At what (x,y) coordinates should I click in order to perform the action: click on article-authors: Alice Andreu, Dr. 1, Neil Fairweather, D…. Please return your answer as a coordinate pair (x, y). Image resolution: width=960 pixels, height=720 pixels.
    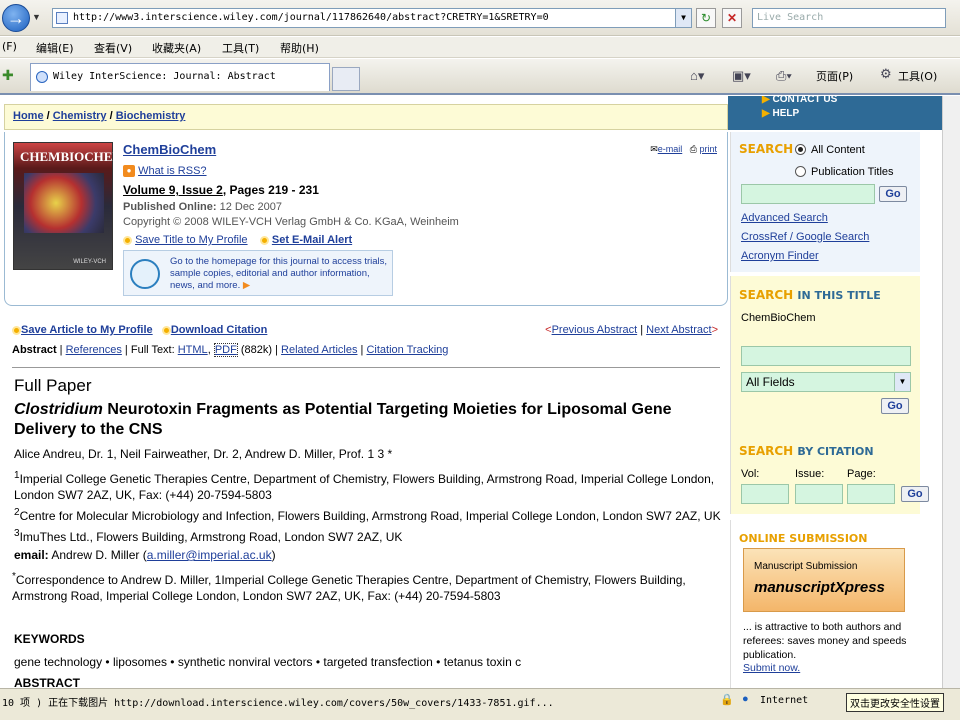
    Looking at the image, I should click on (203, 454).